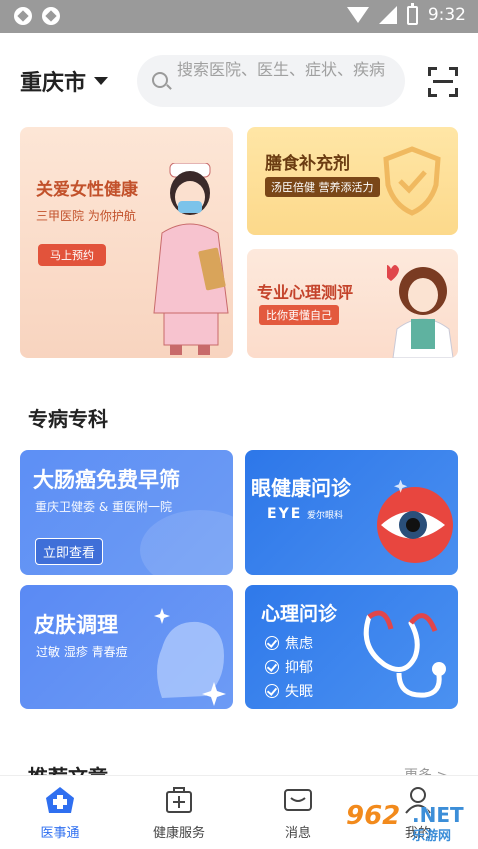 The image size is (478, 849). I want to click on card-title: 眼健康问诊, so click(301, 488).